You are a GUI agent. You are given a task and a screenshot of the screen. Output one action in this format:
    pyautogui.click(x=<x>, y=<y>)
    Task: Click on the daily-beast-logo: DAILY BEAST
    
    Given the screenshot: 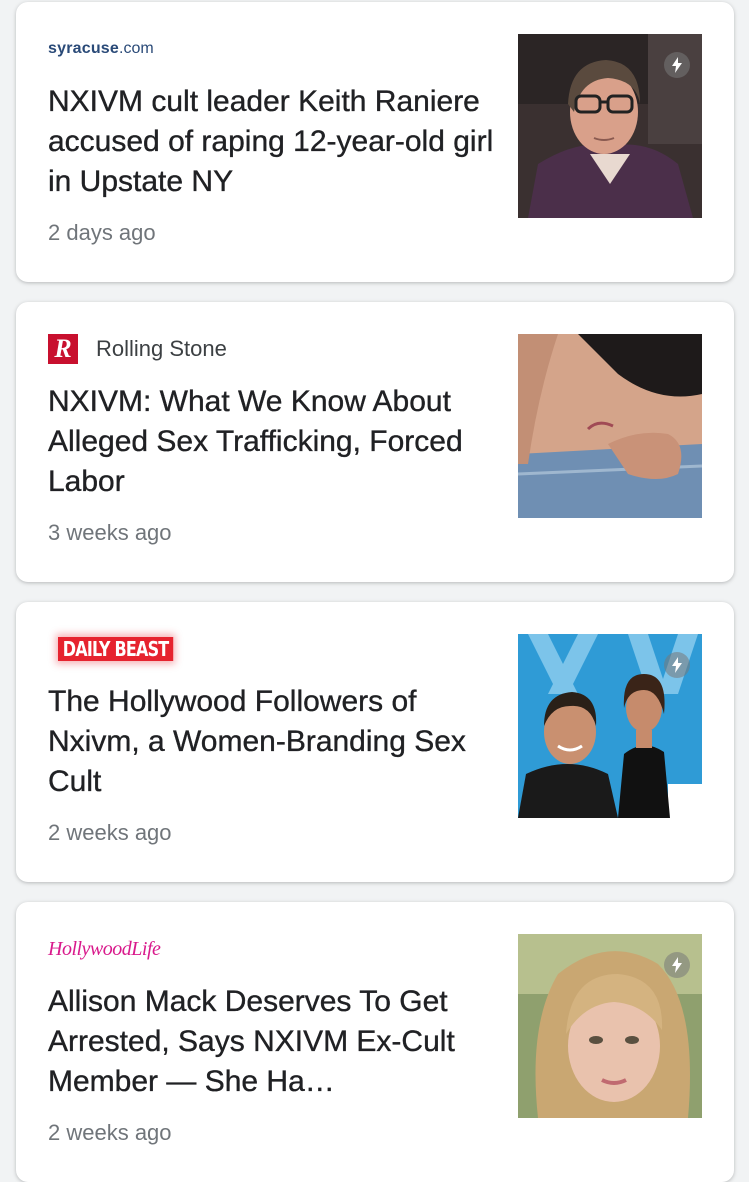 What is the action you would take?
    pyautogui.click(x=116, y=649)
    